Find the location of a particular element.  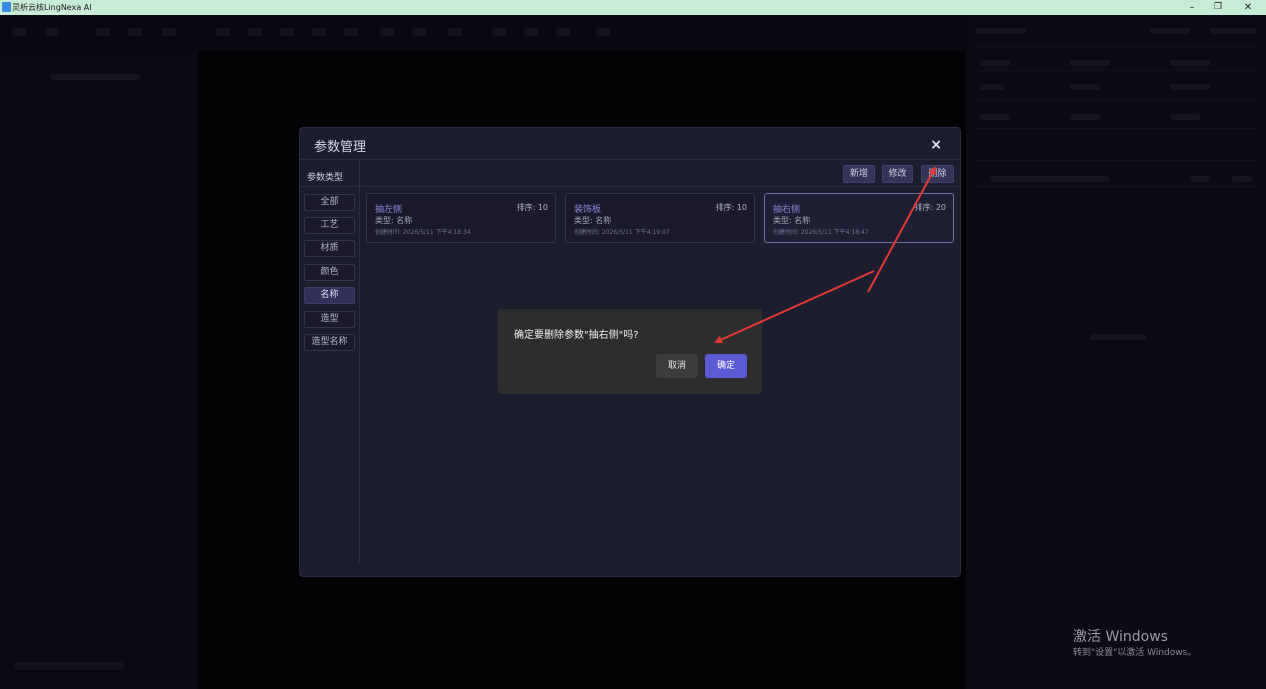

minimize-button: – is located at coordinates (1192, 7).